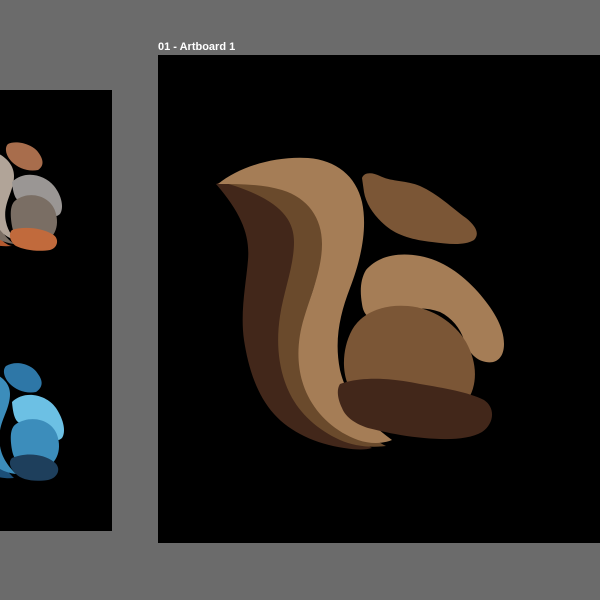  Describe the element at coordinates (31, 196) in the screenshot. I see `squirrel-orange-variant-icon` at that location.